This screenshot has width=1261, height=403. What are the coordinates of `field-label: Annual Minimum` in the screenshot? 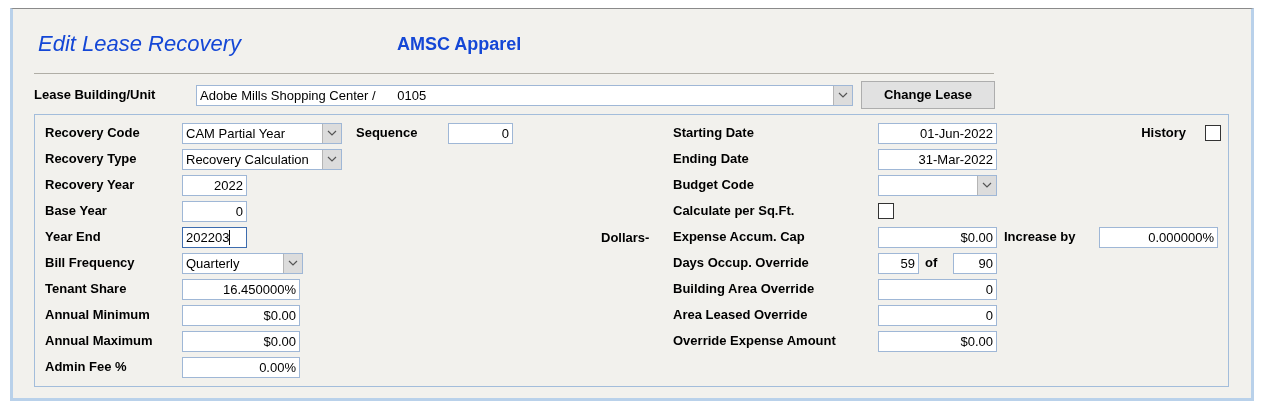 It's located at (98, 315).